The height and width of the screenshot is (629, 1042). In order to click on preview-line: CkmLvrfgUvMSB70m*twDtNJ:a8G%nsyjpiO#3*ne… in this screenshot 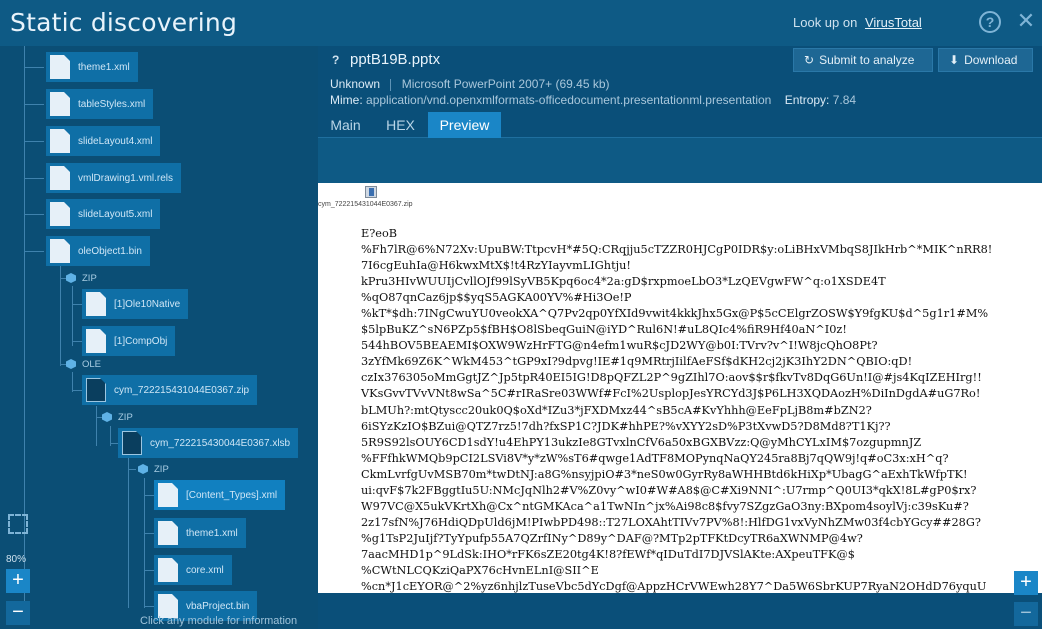, I will do `click(664, 474)`.